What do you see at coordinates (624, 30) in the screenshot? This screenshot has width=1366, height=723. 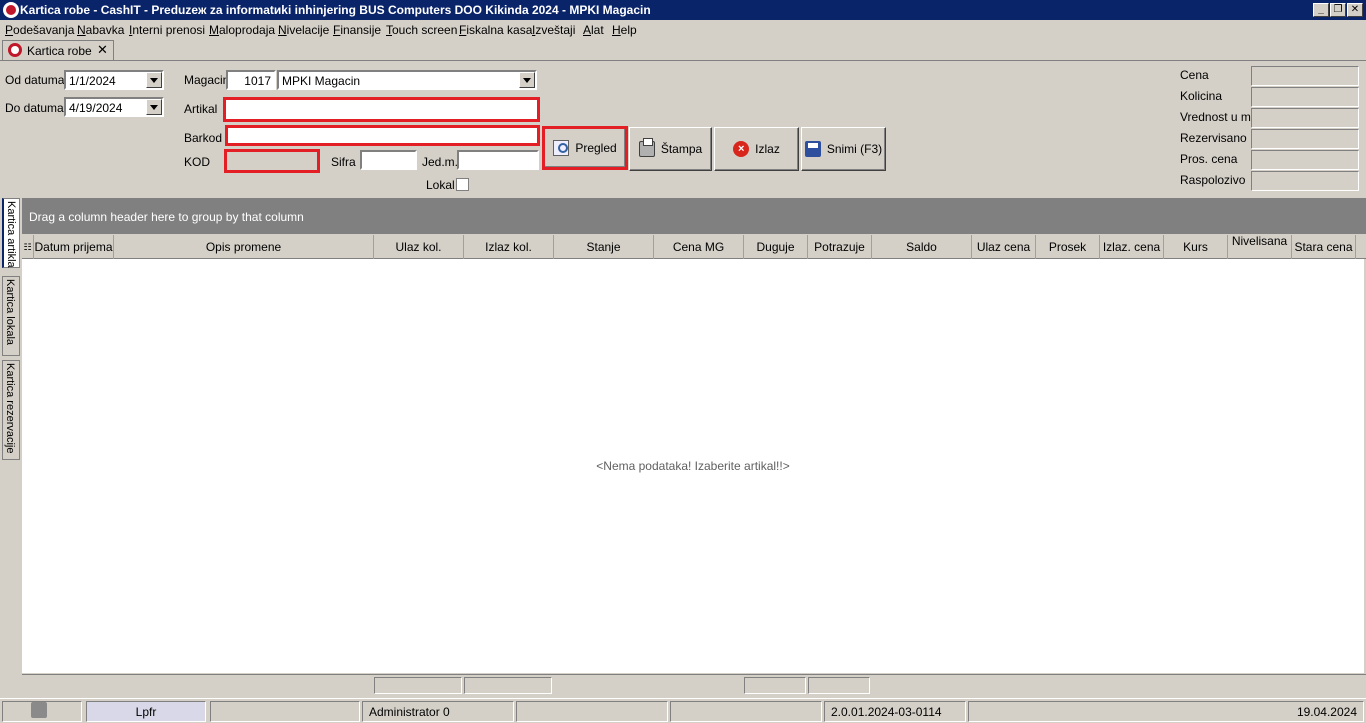 I see `menu-help: Help` at bounding box center [624, 30].